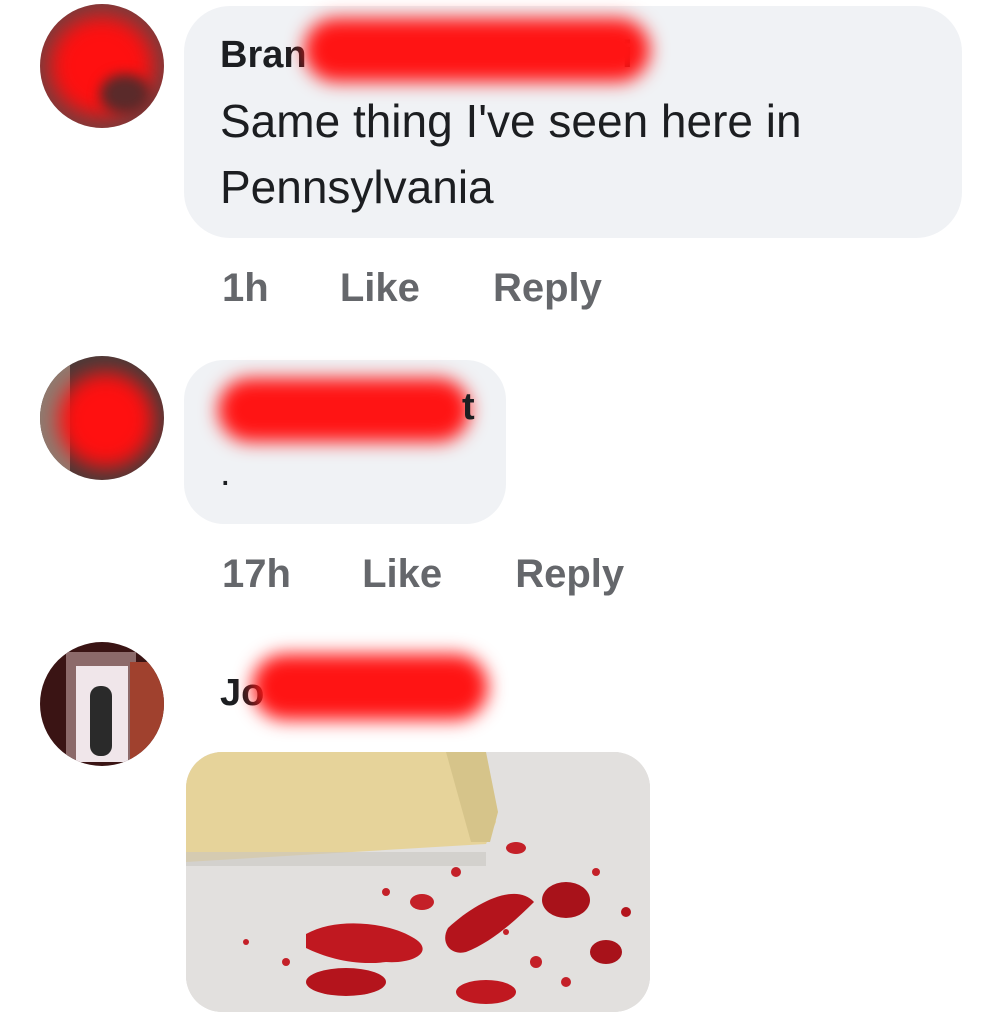  I want to click on attached-photo-image, so click(418, 882).